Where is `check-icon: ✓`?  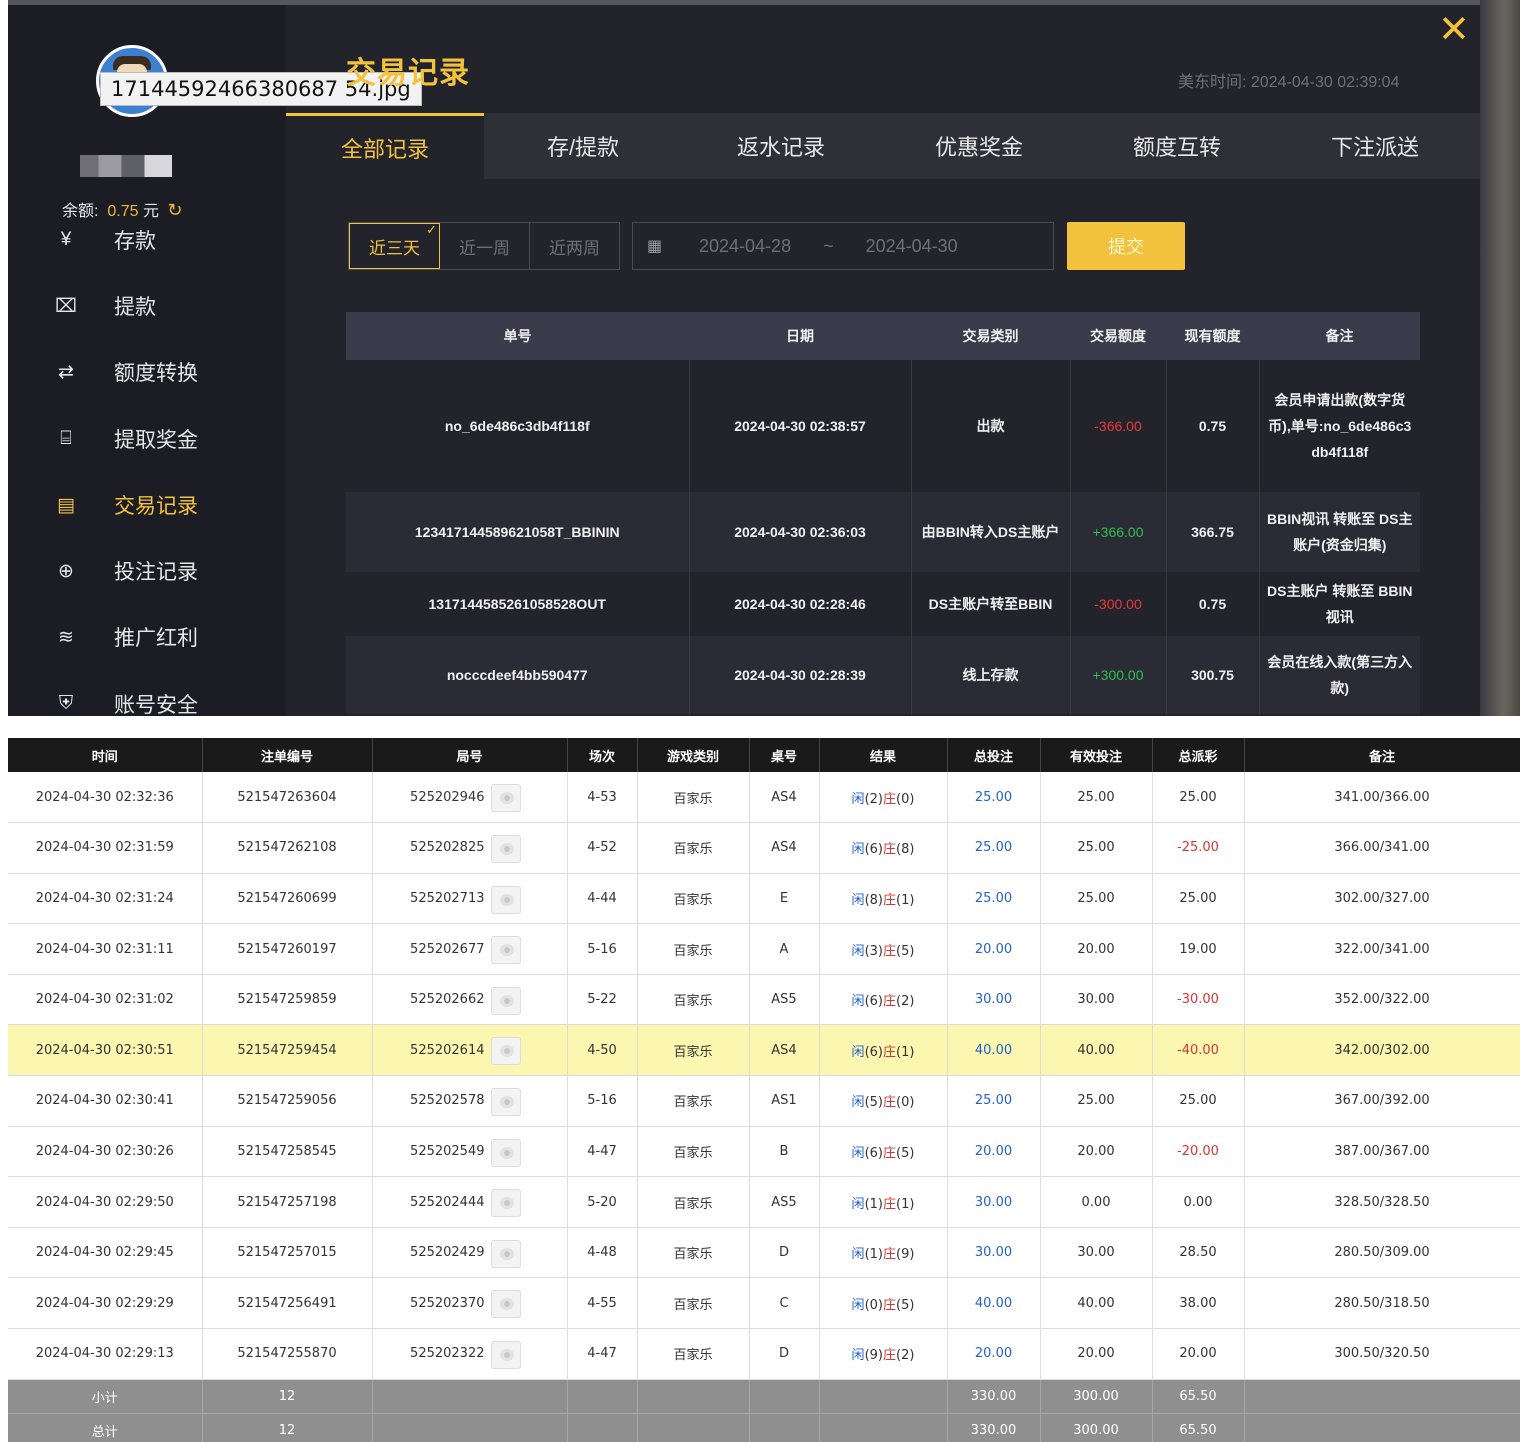 check-icon: ✓ is located at coordinates (431, 229).